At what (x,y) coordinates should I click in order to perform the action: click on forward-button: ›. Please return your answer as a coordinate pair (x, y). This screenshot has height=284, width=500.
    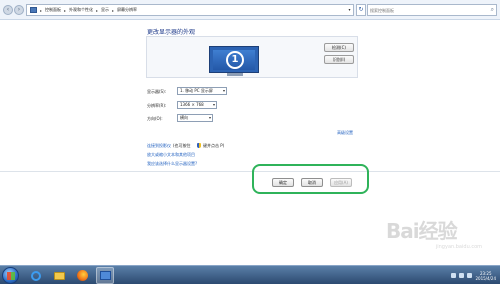
    Looking at the image, I should click on (19, 10).